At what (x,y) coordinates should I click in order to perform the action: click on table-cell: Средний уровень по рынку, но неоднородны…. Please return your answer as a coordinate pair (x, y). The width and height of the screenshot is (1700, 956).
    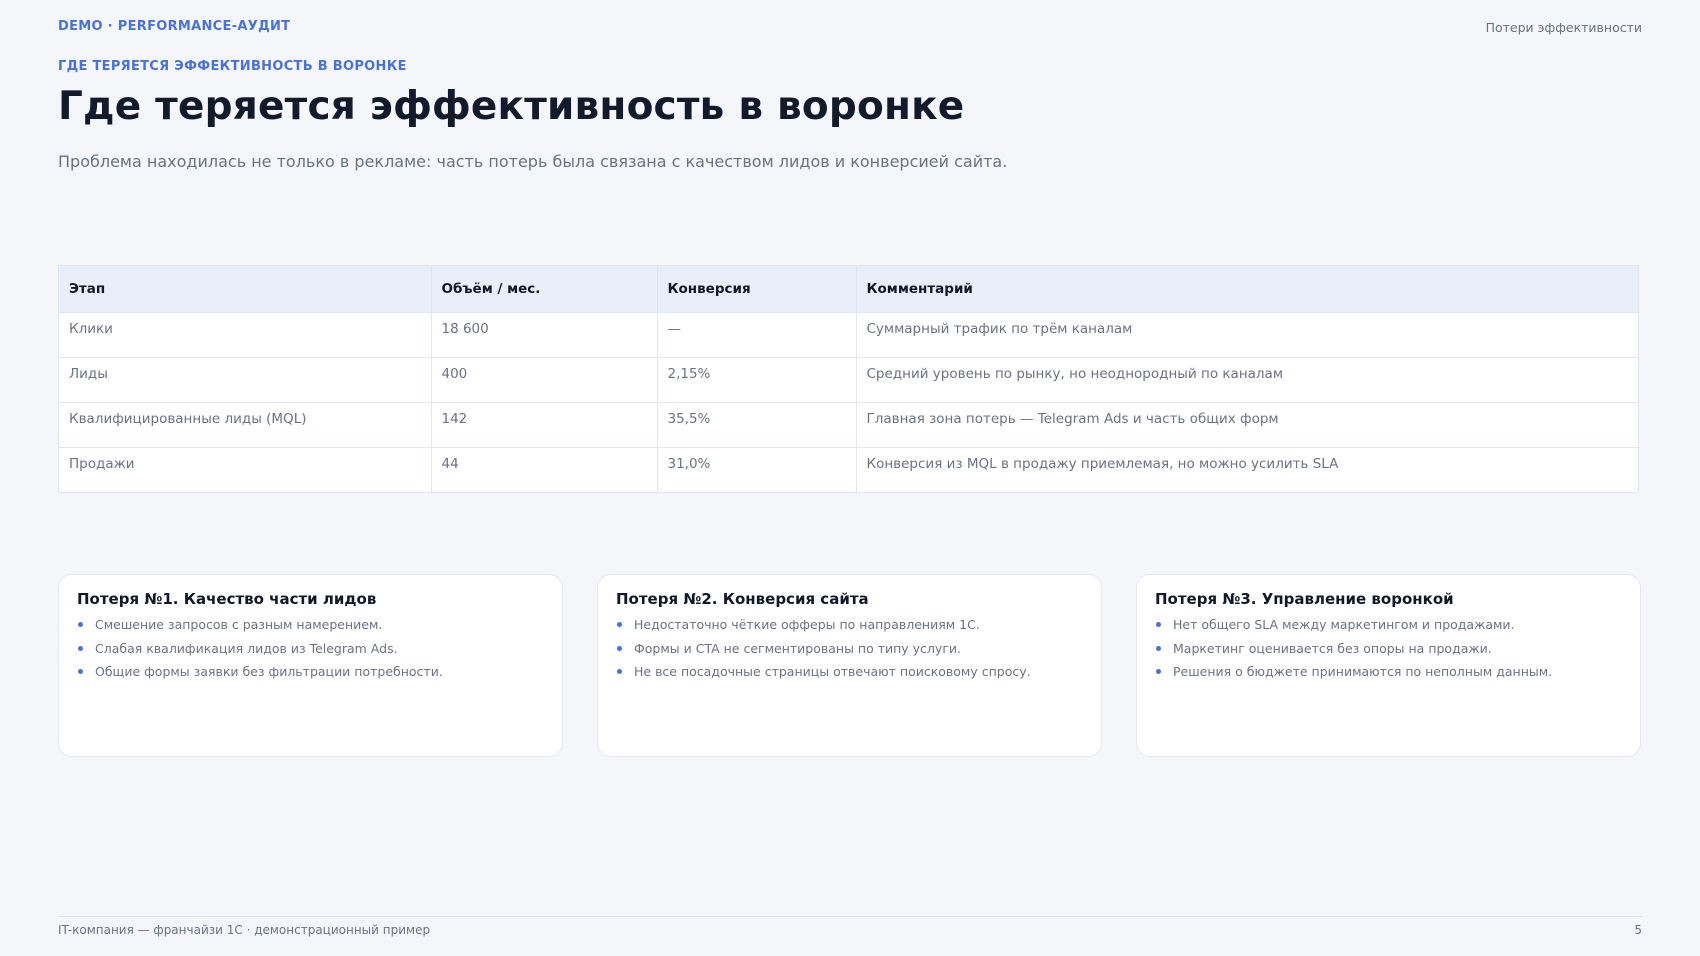
    Looking at the image, I should click on (1247, 380).